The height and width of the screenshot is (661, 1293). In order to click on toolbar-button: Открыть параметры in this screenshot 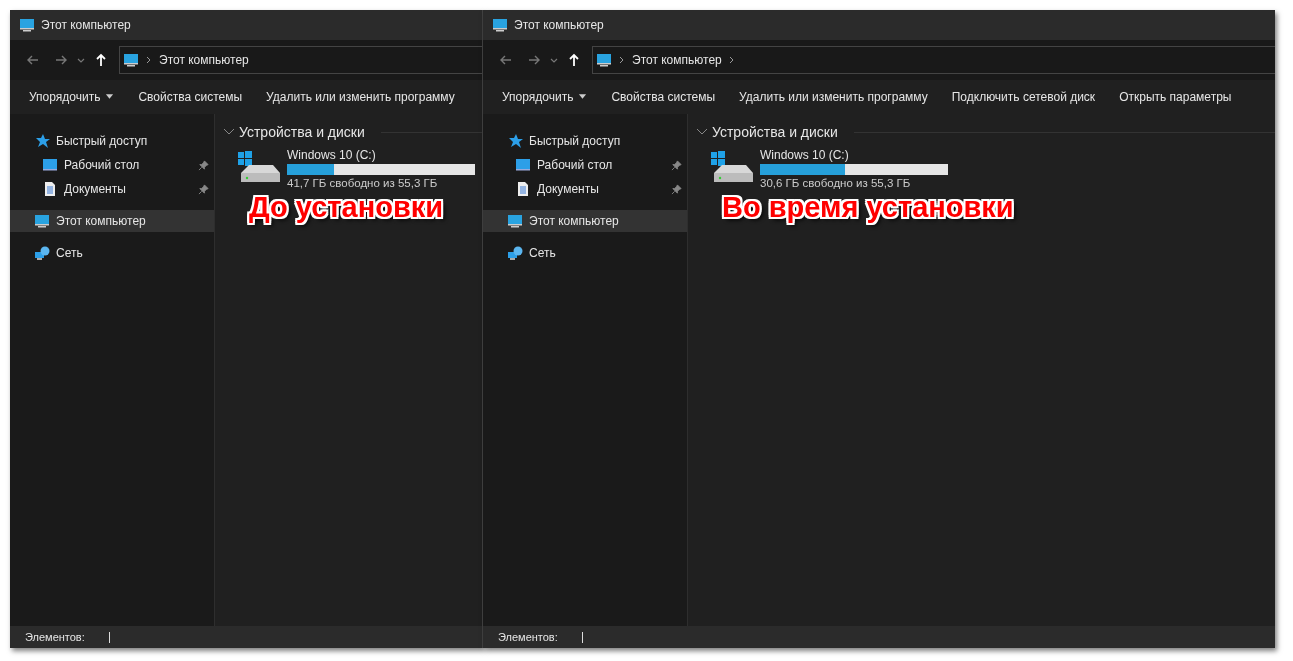, I will do `click(1175, 97)`.